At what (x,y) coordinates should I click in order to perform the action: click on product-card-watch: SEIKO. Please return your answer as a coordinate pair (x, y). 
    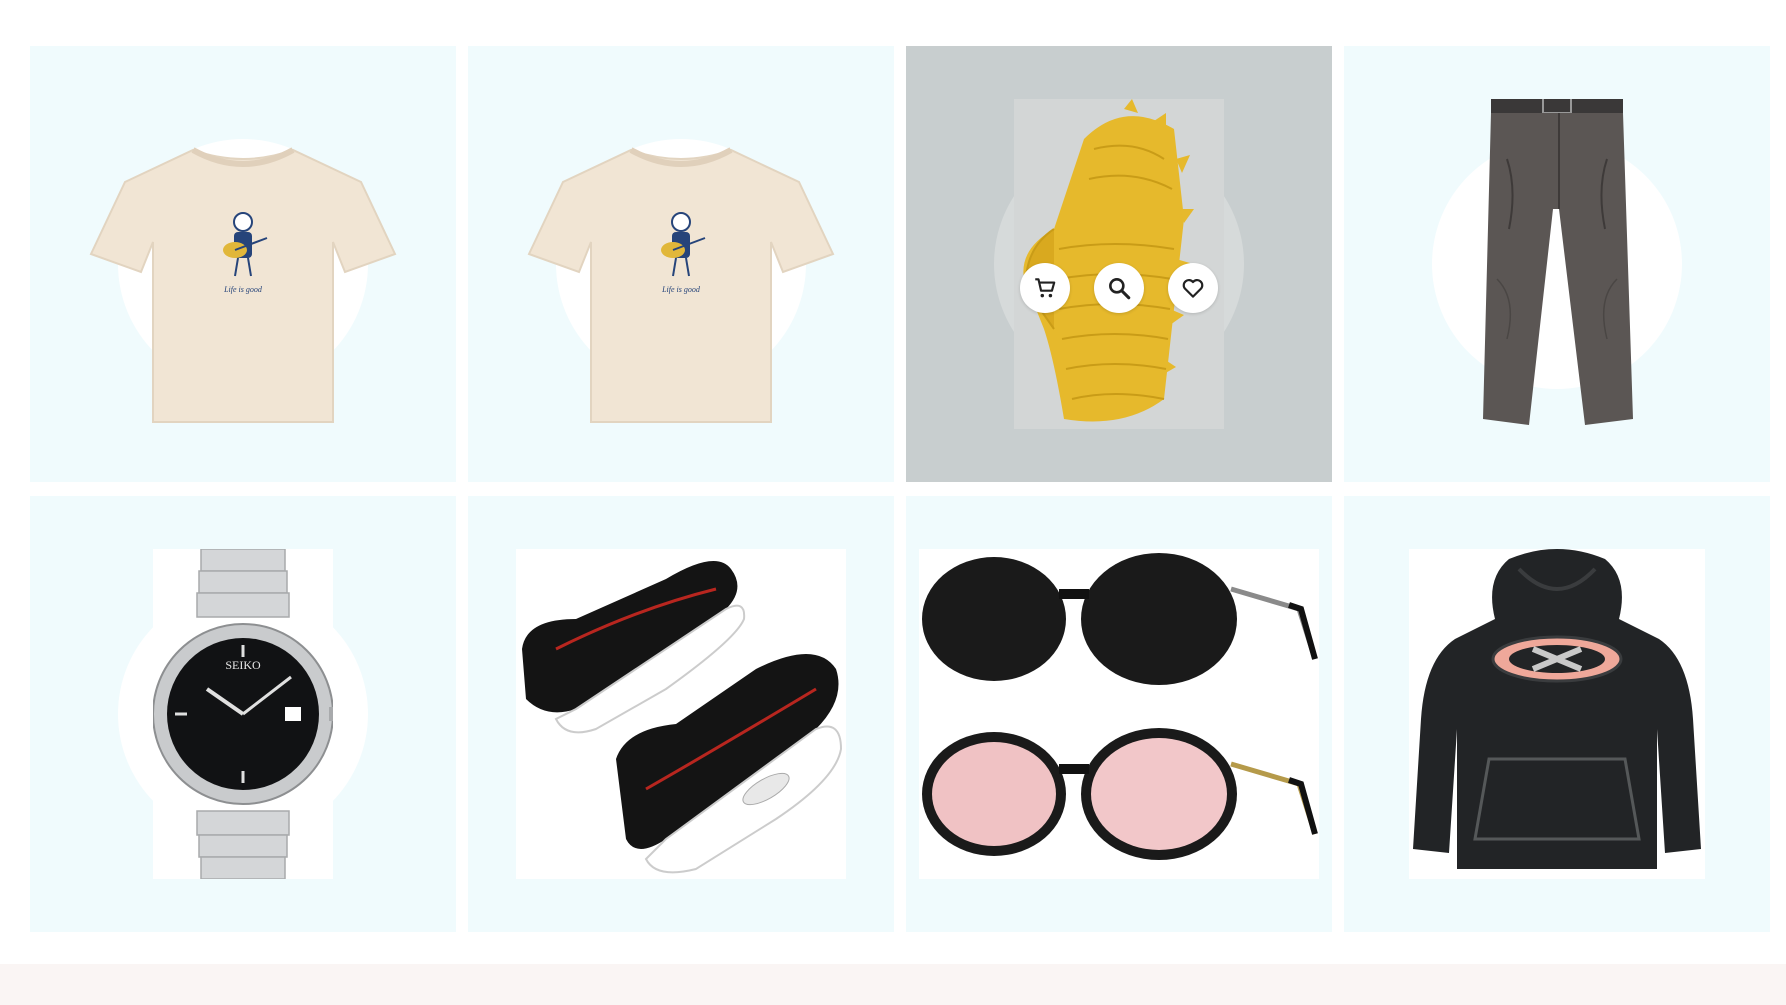
    Looking at the image, I should click on (243, 714).